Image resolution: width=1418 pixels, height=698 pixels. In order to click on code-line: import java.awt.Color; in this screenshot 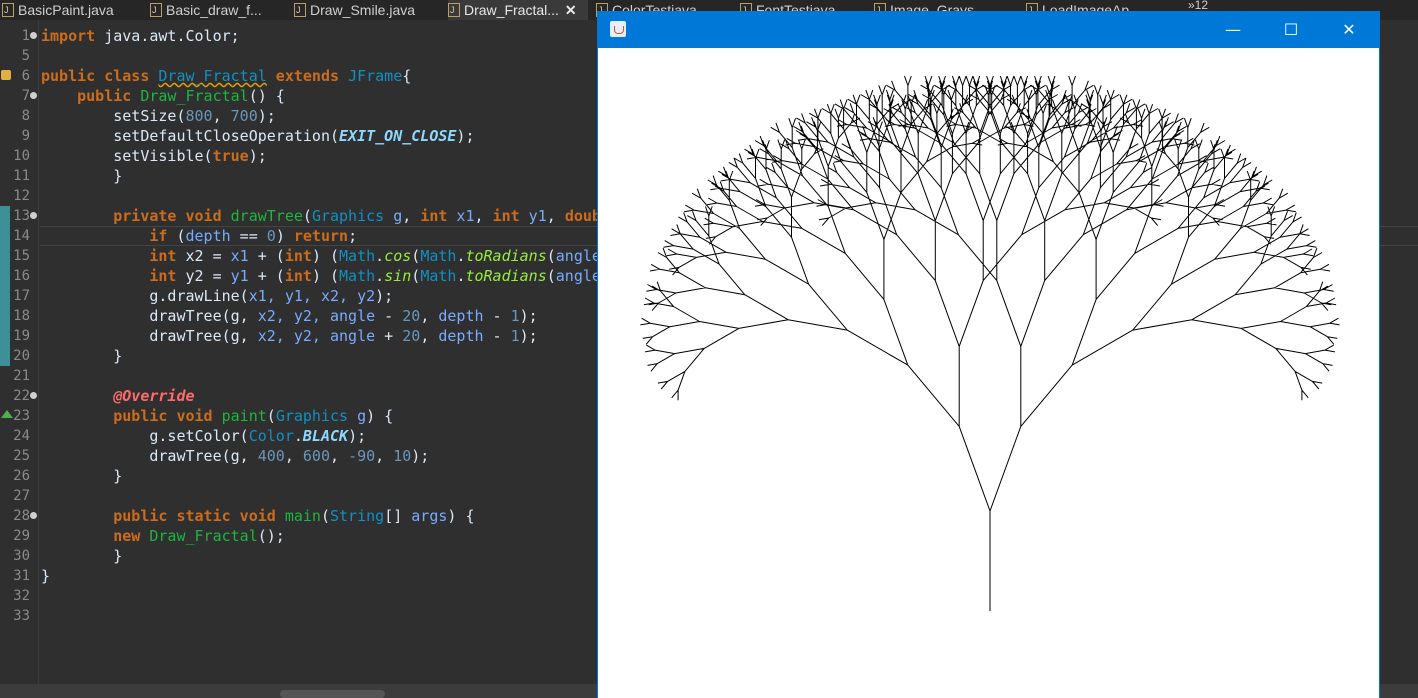, I will do `click(140, 36)`.